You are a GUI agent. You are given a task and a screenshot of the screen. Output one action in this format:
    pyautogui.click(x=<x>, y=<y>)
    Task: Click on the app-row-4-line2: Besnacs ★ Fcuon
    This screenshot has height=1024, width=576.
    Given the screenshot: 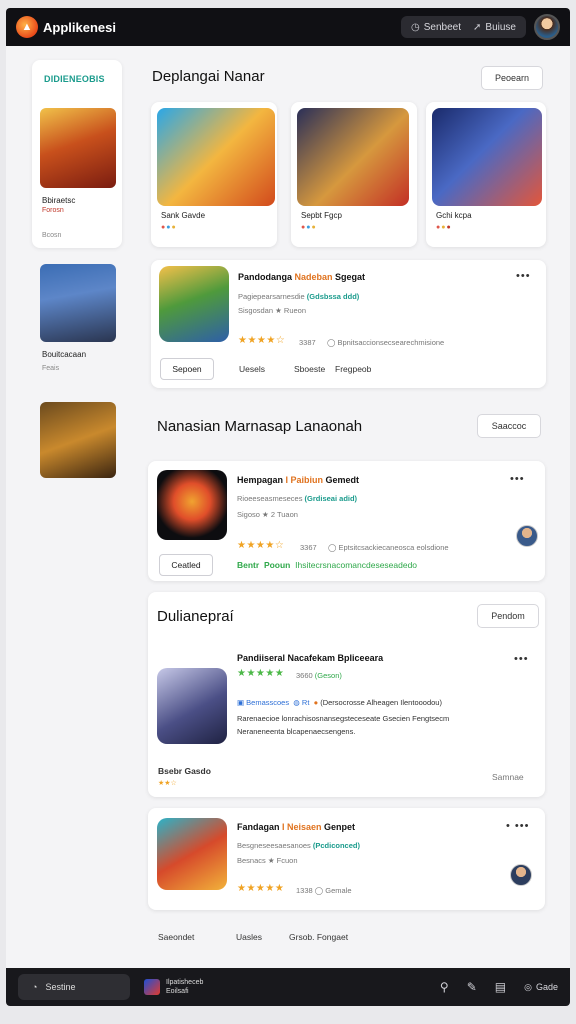 What is the action you would take?
    pyautogui.click(x=267, y=860)
    